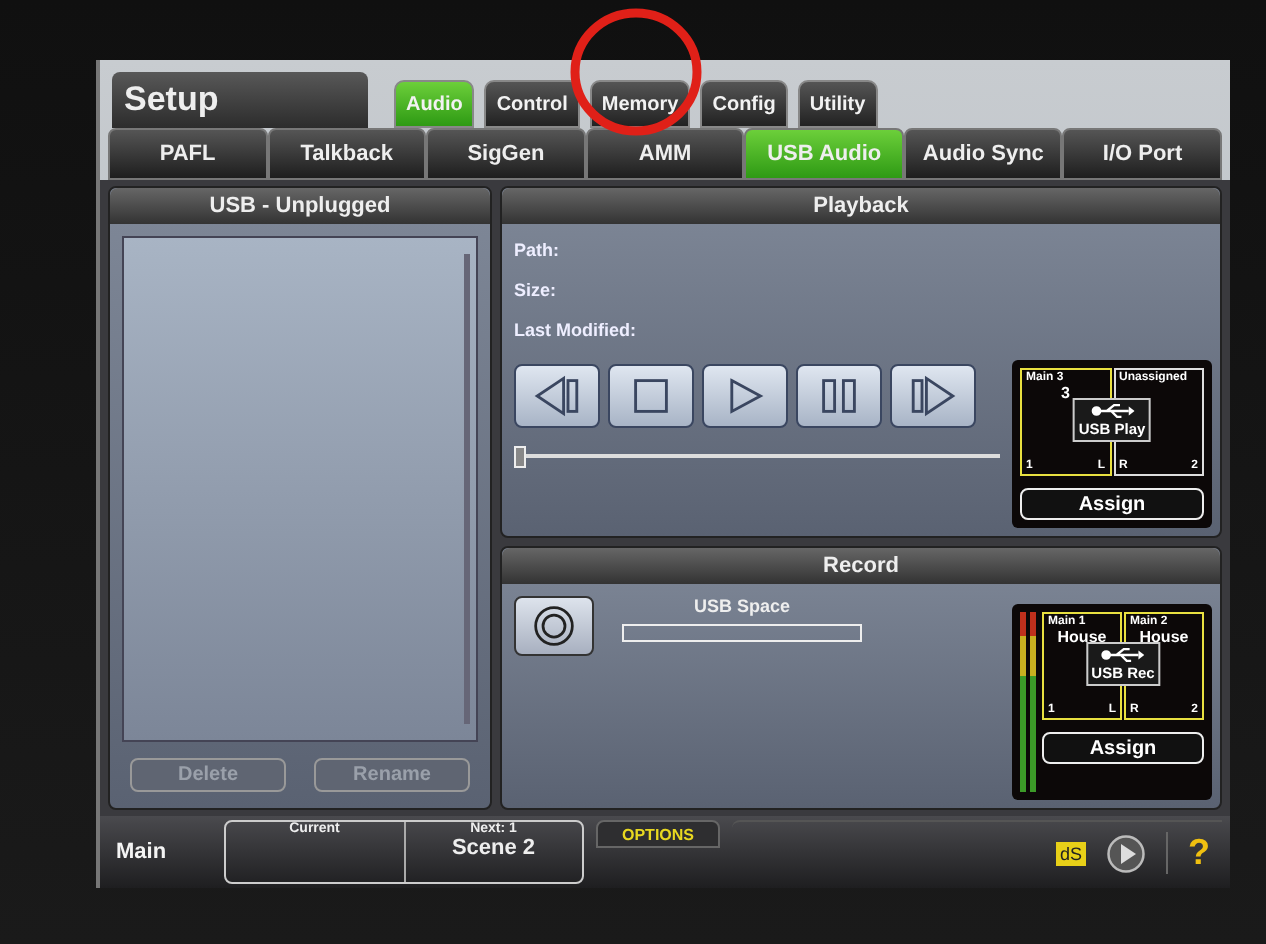 Image resolution: width=1266 pixels, height=944 pixels. Describe the element at coordinates (665, 154) in the screenshot. I see `sub-tab: AMM` at that location.